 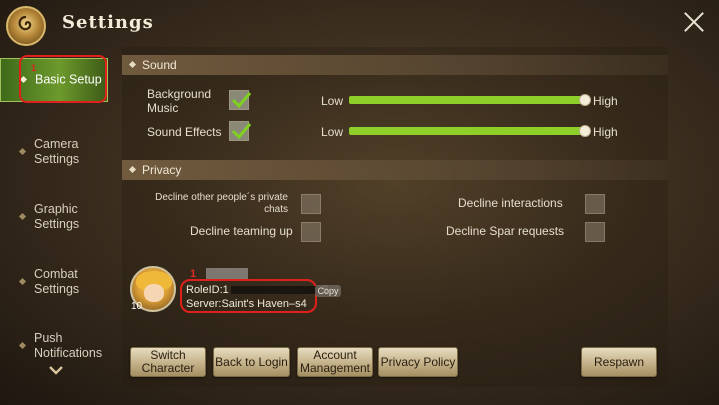 What do you see at coordinates (34, 68) in the screenshot?
I see `annotation-mark: 1` at bounding box center [34, 68].